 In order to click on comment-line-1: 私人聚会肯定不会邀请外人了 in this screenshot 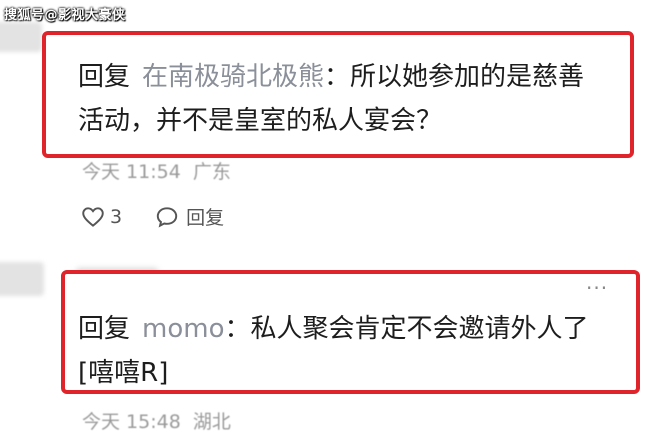, I will do `click(419, 329)`.